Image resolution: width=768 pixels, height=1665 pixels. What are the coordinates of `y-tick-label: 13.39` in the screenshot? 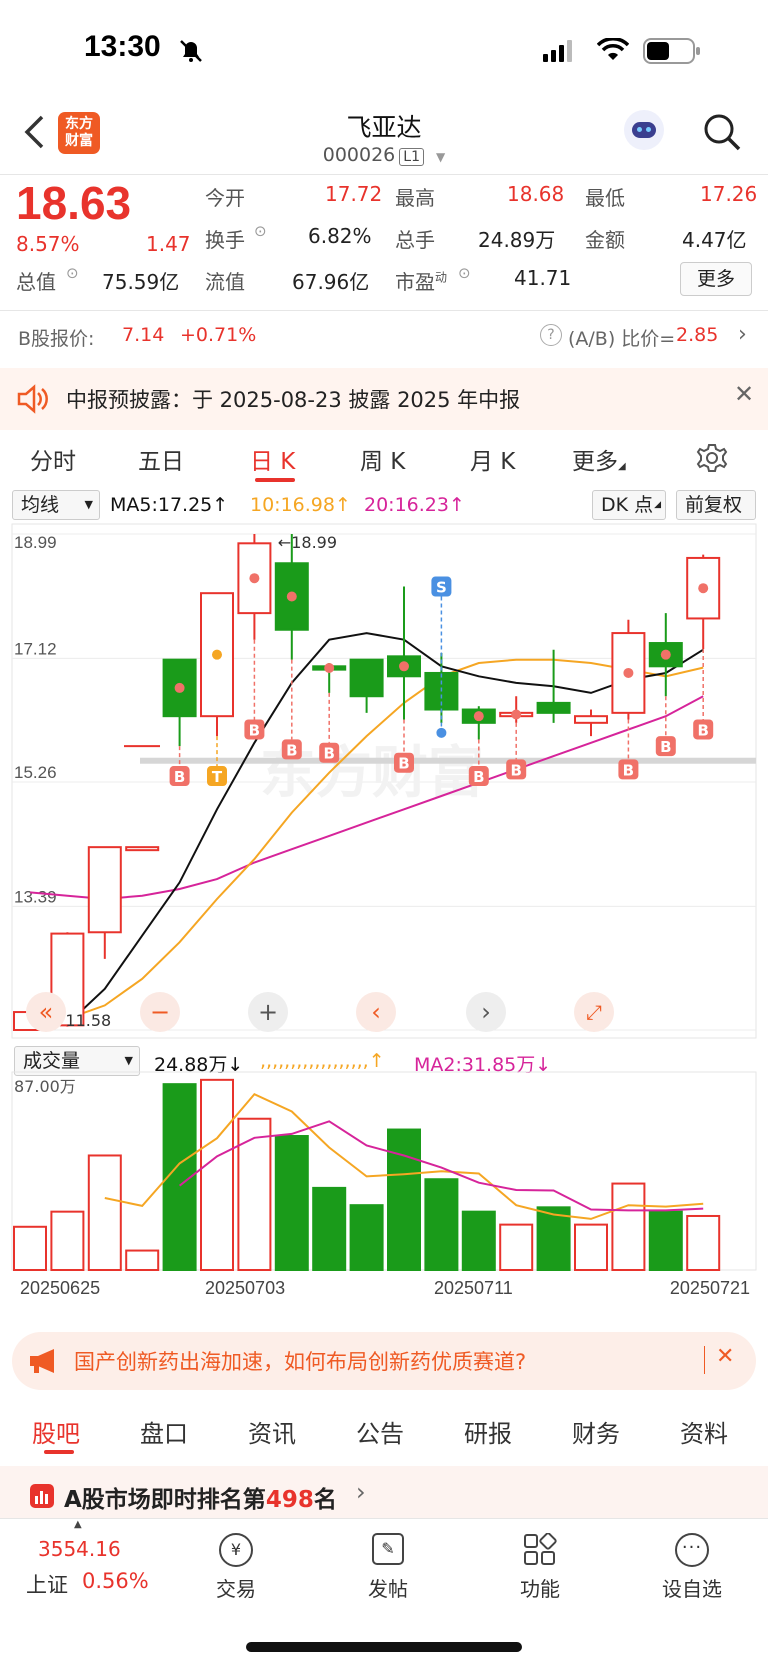 It's located at (35, 896).